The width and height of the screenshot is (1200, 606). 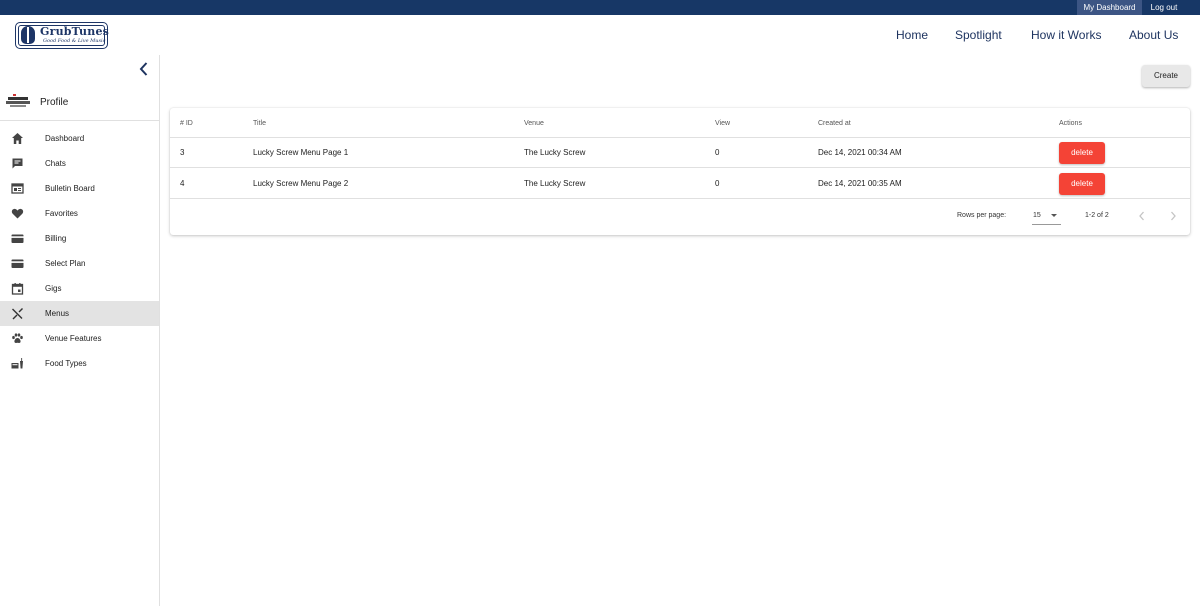 I want to click on sidebar-item-chats: Chats, so click(x=79, y=163).